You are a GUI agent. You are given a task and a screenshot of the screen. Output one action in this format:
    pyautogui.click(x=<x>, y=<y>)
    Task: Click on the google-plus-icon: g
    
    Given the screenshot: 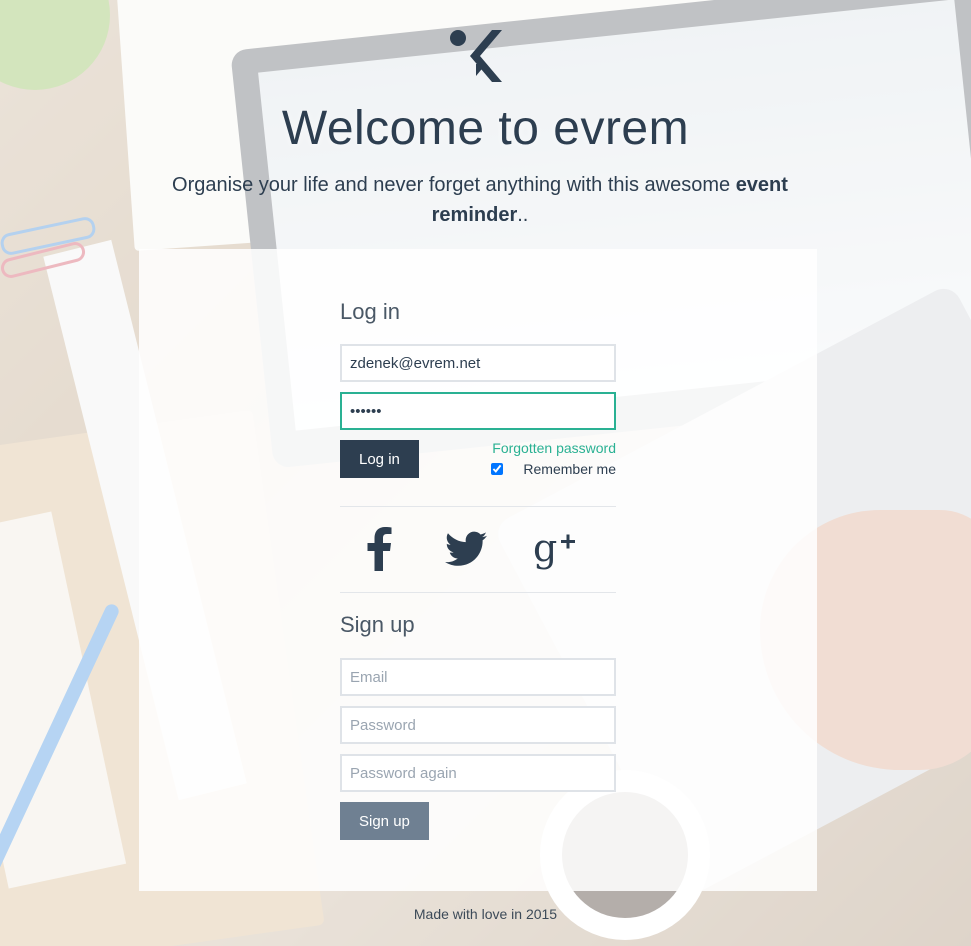 What is the action you would take?
    pyautogui.click(x=556, y=549)
    